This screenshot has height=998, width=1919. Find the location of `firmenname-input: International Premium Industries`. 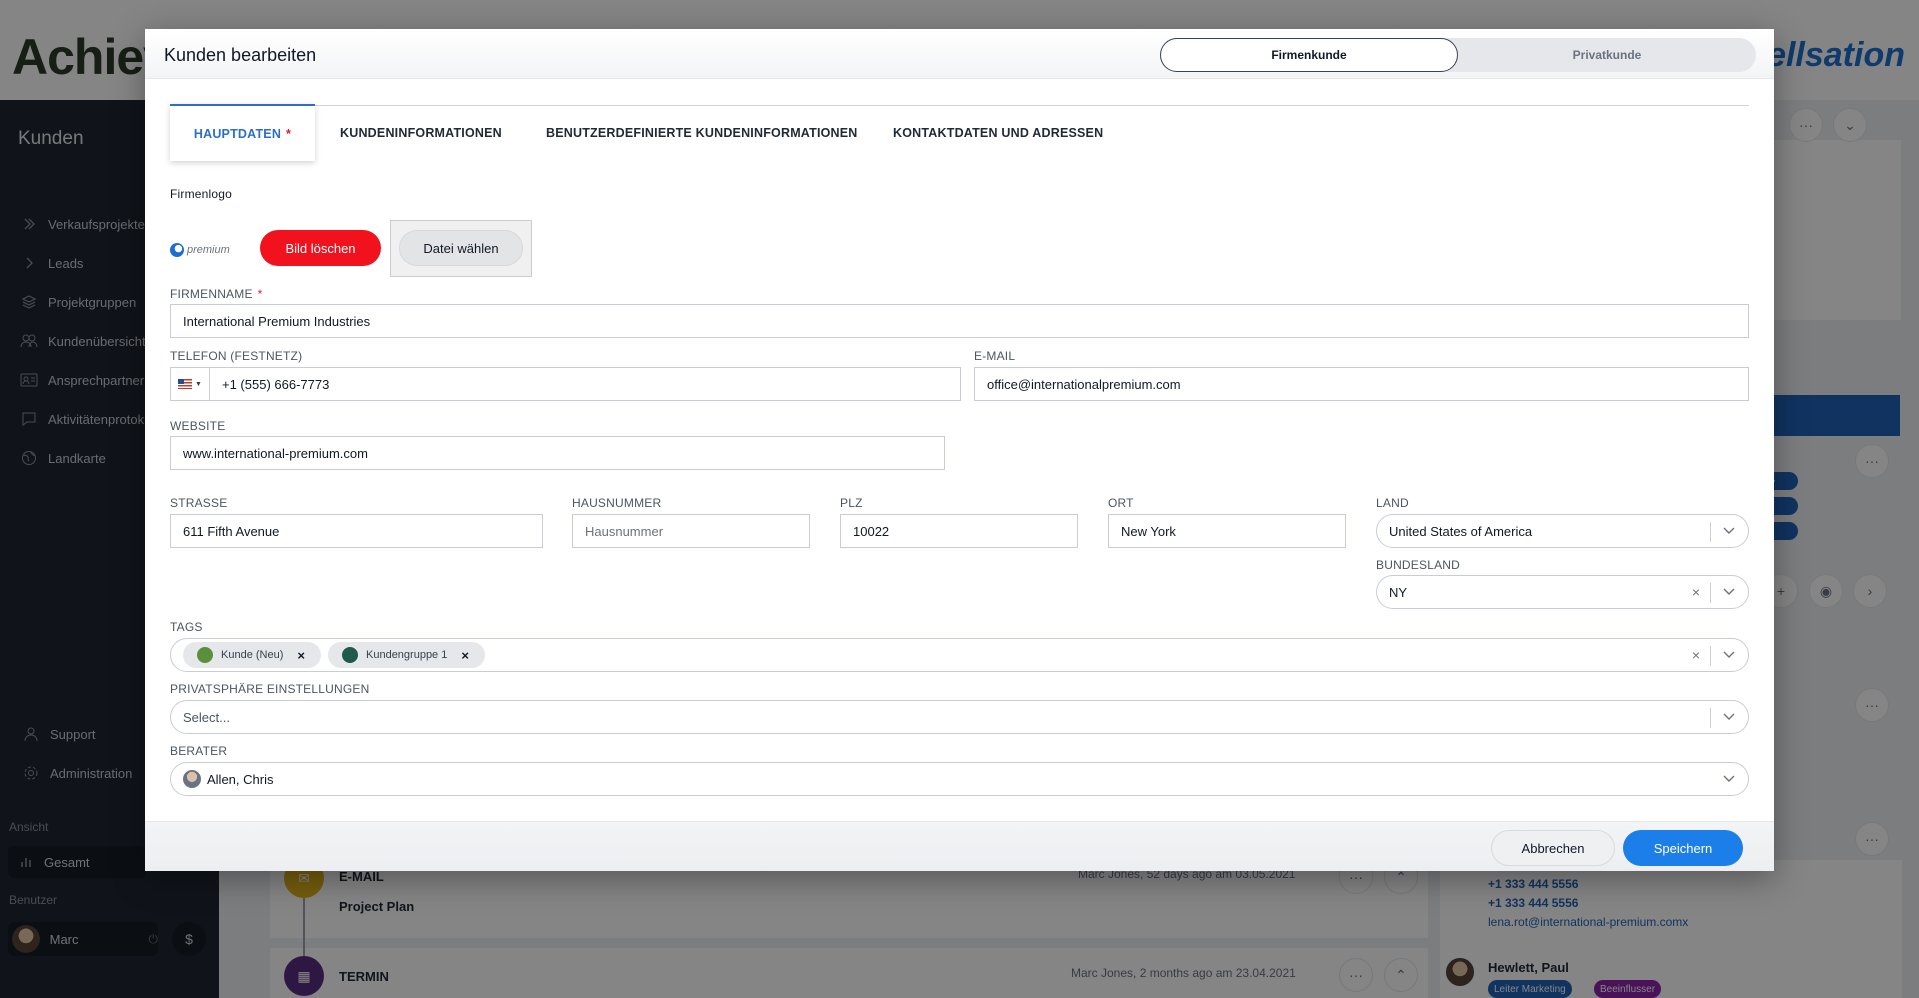

firmenname-input: International Premium Industries is located at coordinates (959, 321).